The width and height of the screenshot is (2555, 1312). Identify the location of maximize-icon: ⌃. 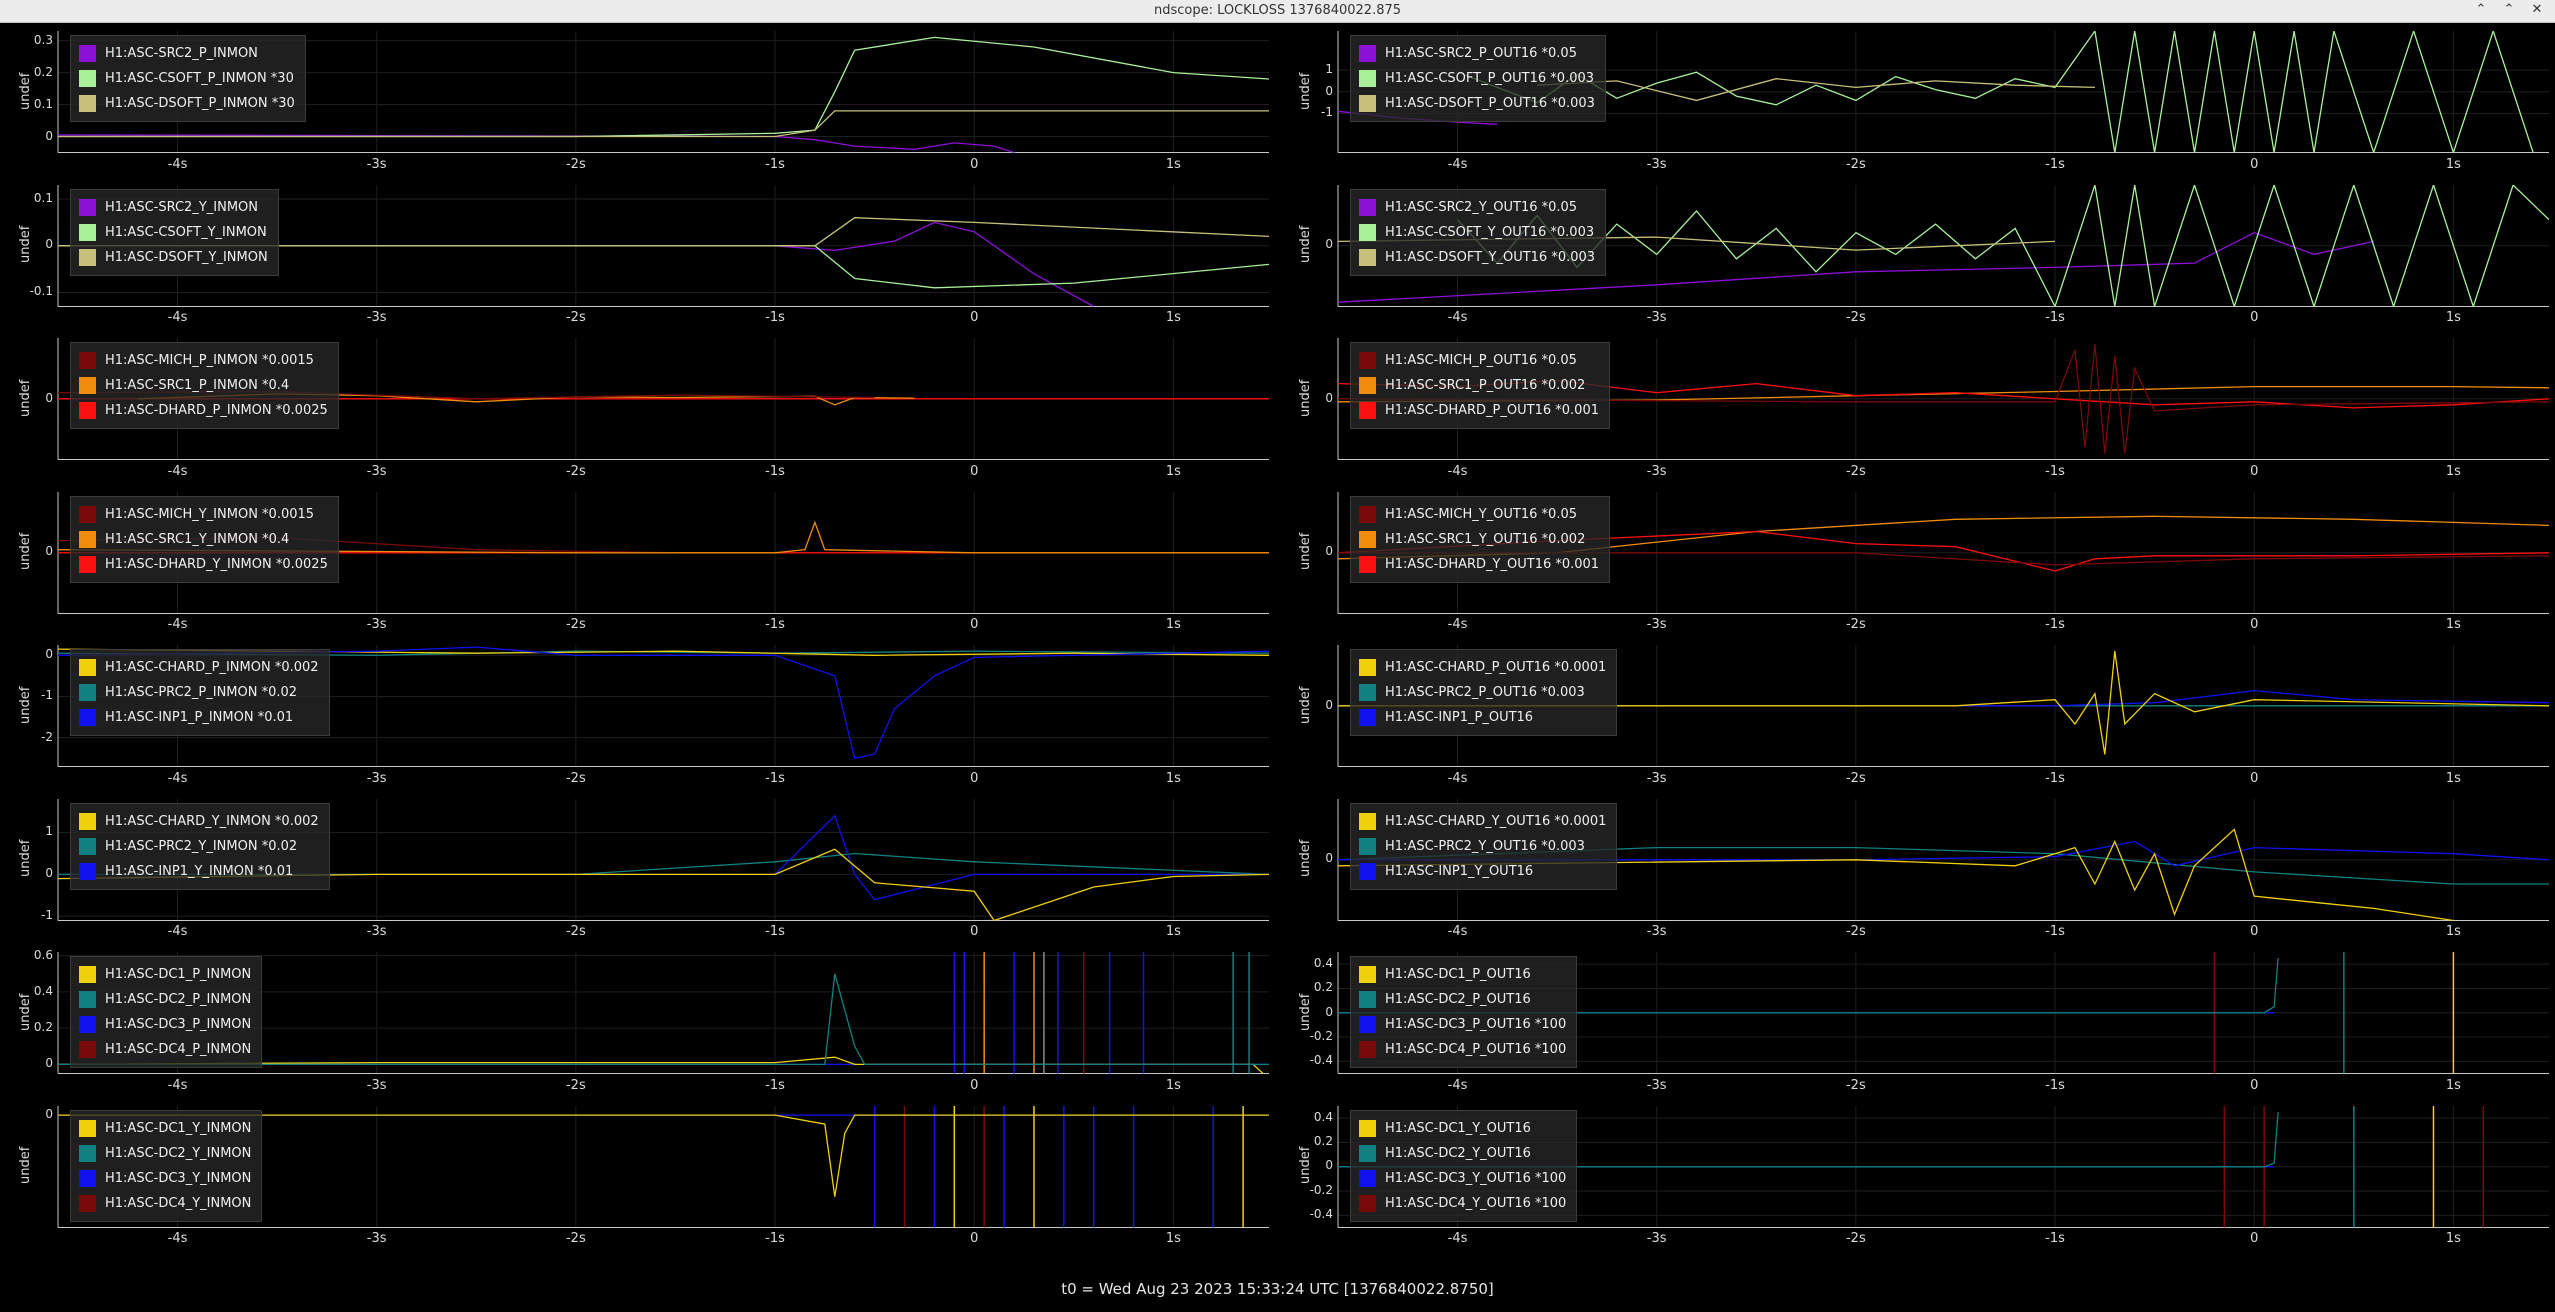
(2509, 10).